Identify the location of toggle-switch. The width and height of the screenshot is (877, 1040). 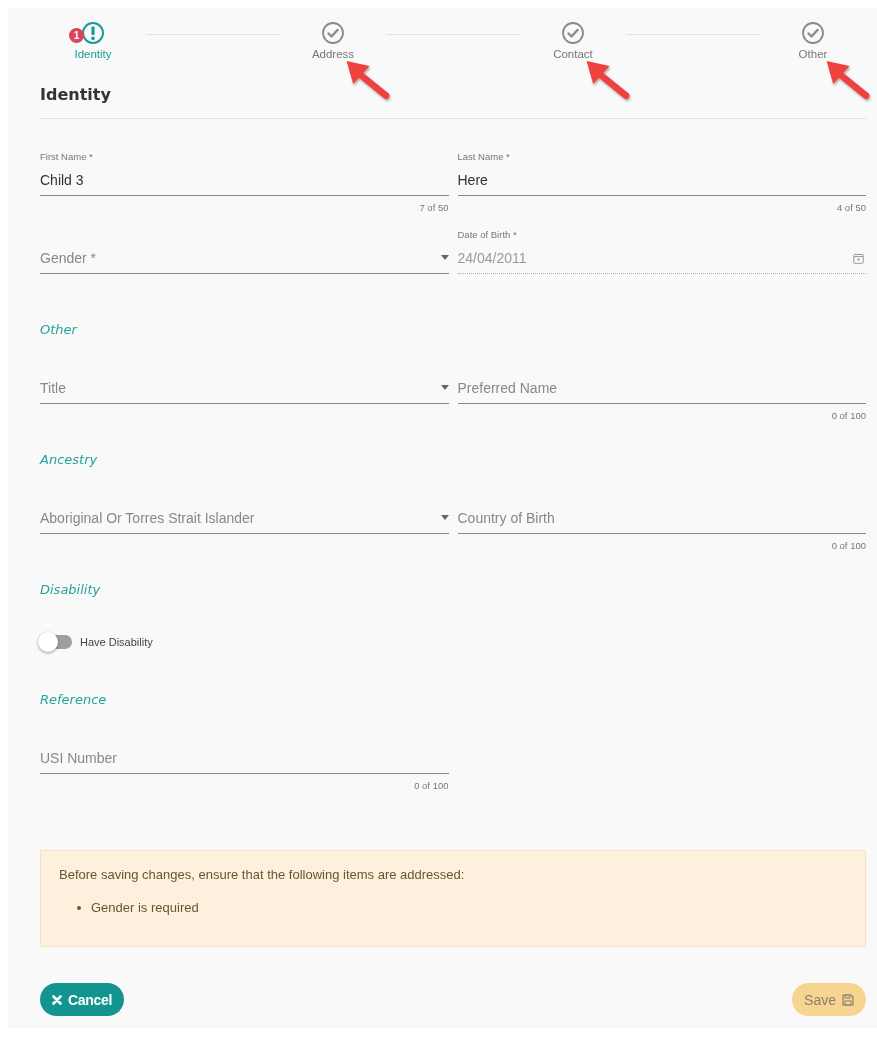
(56, 642).